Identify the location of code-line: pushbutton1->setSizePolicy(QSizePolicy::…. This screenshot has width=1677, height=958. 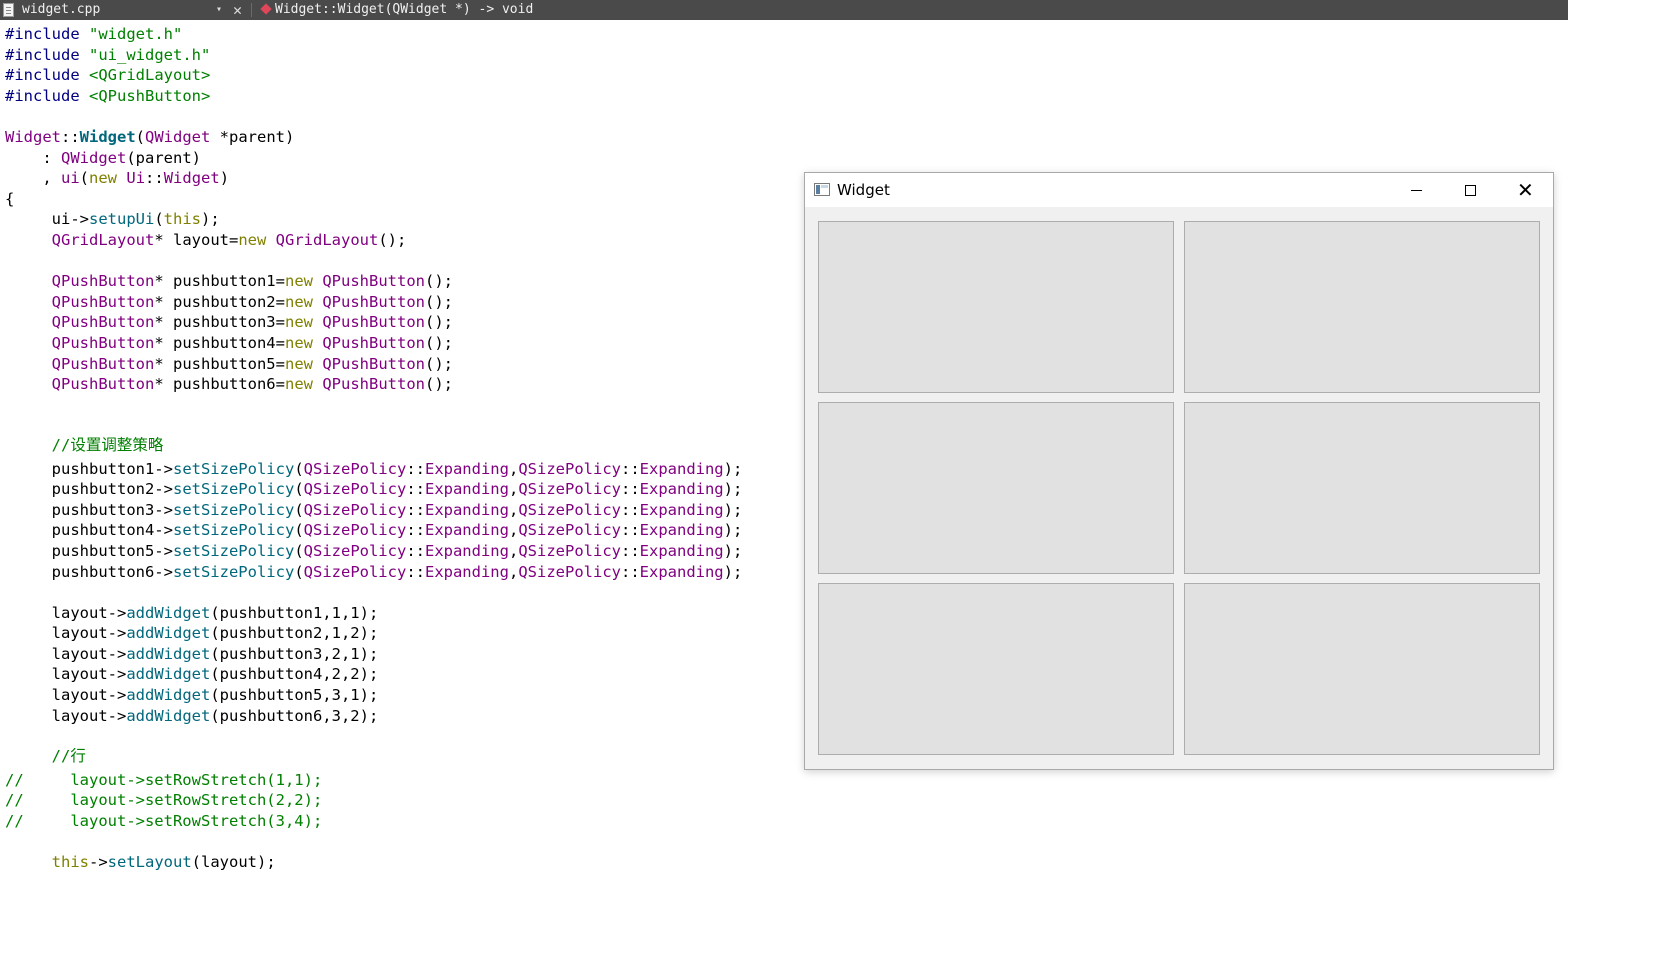
(374, 468).